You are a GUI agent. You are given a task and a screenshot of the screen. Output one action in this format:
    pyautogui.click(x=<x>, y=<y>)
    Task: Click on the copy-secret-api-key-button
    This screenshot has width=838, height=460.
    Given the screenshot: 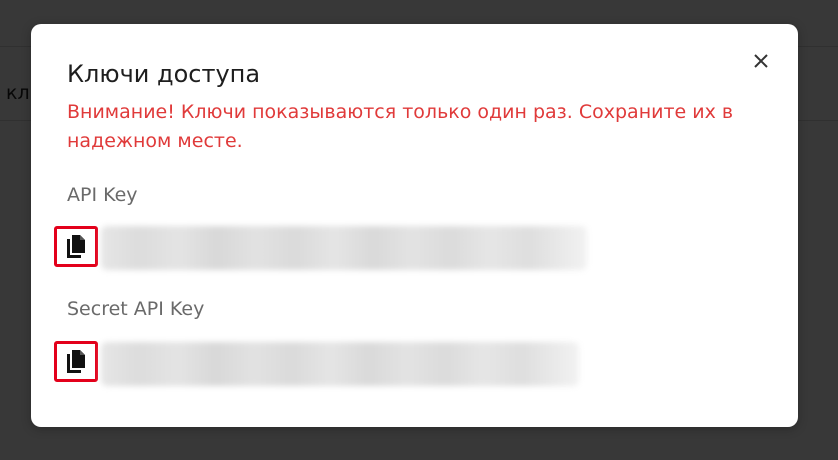 What is the action you would take?
    pyautogui.click(x=76, y=361)
    